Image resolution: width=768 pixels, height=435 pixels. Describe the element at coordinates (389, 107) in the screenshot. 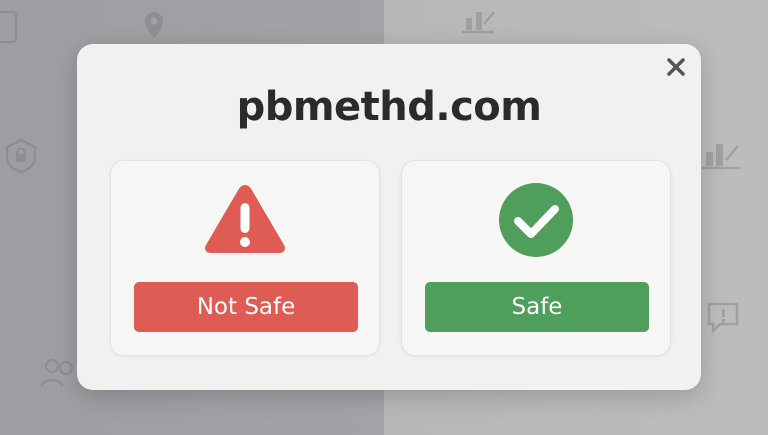

I see `domain-title: pbmethd.com` at that location.